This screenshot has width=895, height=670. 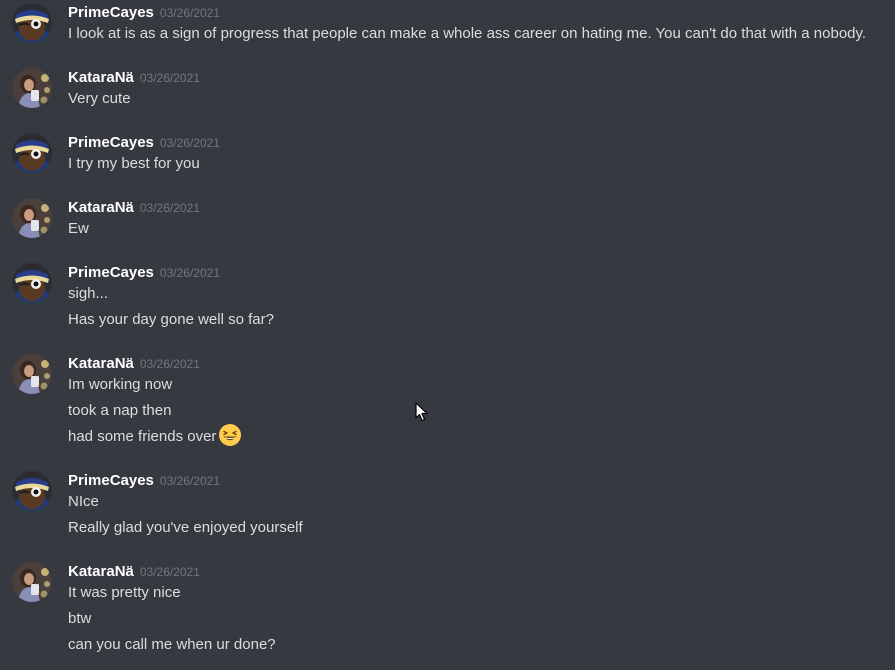 I want to click on message-text: It was pretty nice, so click(x=124, y=593).